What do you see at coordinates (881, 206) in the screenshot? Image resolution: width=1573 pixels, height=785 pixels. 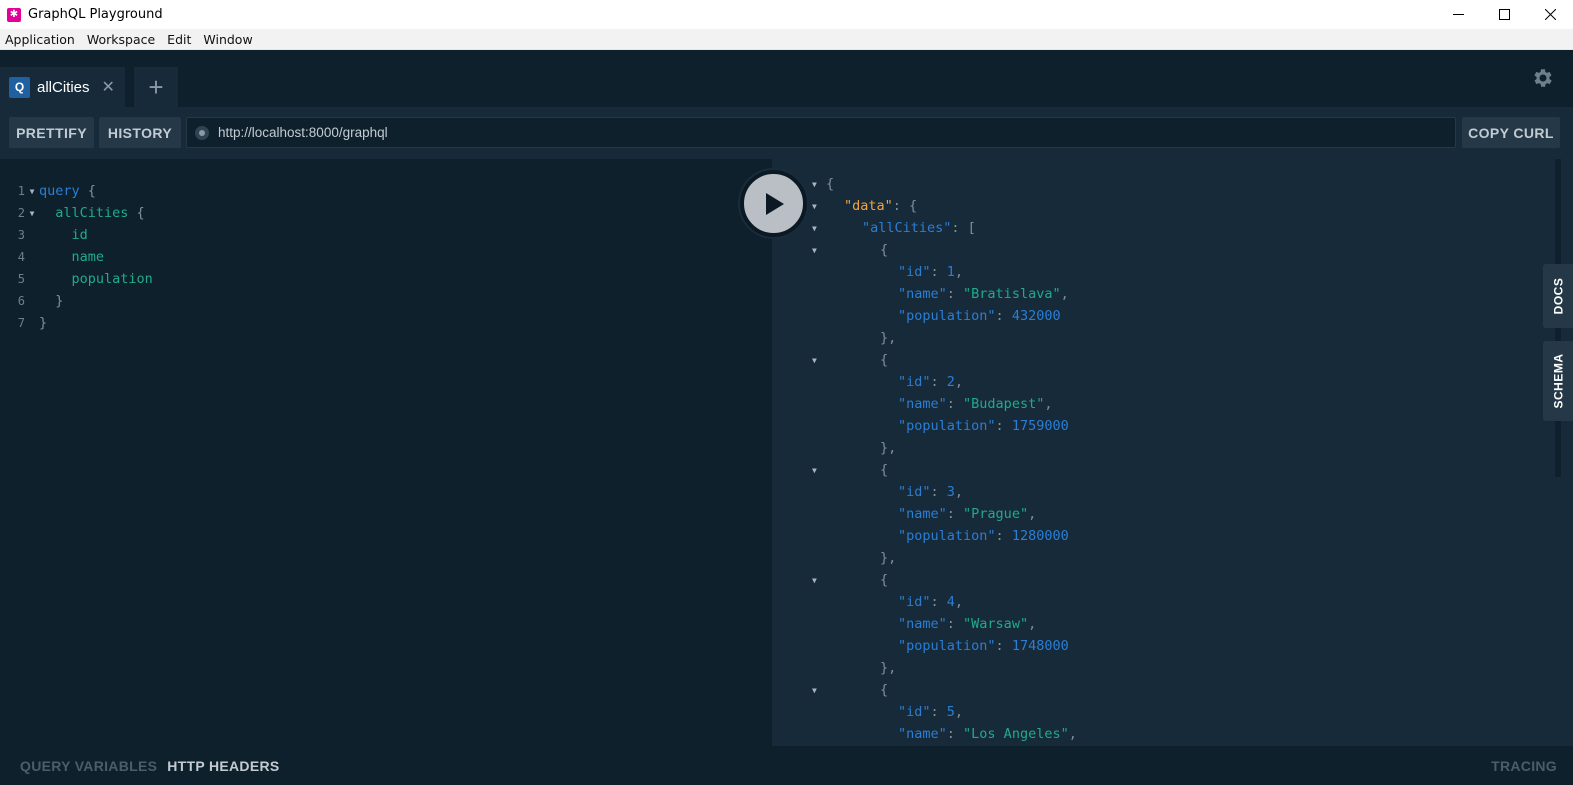 I see `result-line: "data": {` at bounding box center [881, 206].